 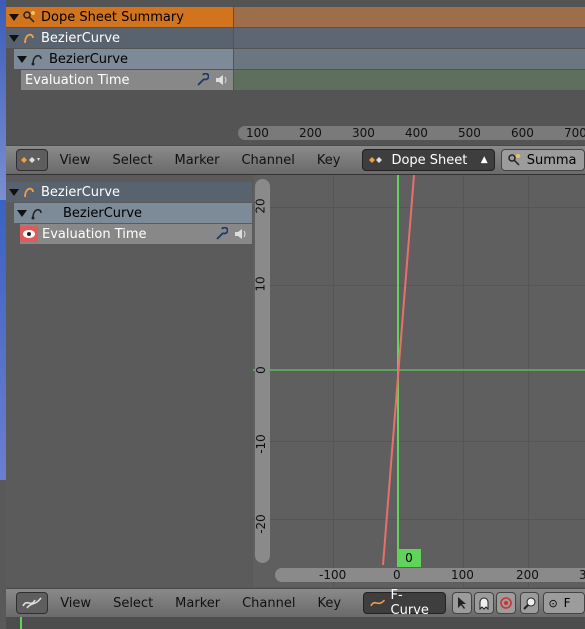 I want to click on top-timeline-scrollbar: 100 200 300 400 500 600 700, so click(x=411, y=133).